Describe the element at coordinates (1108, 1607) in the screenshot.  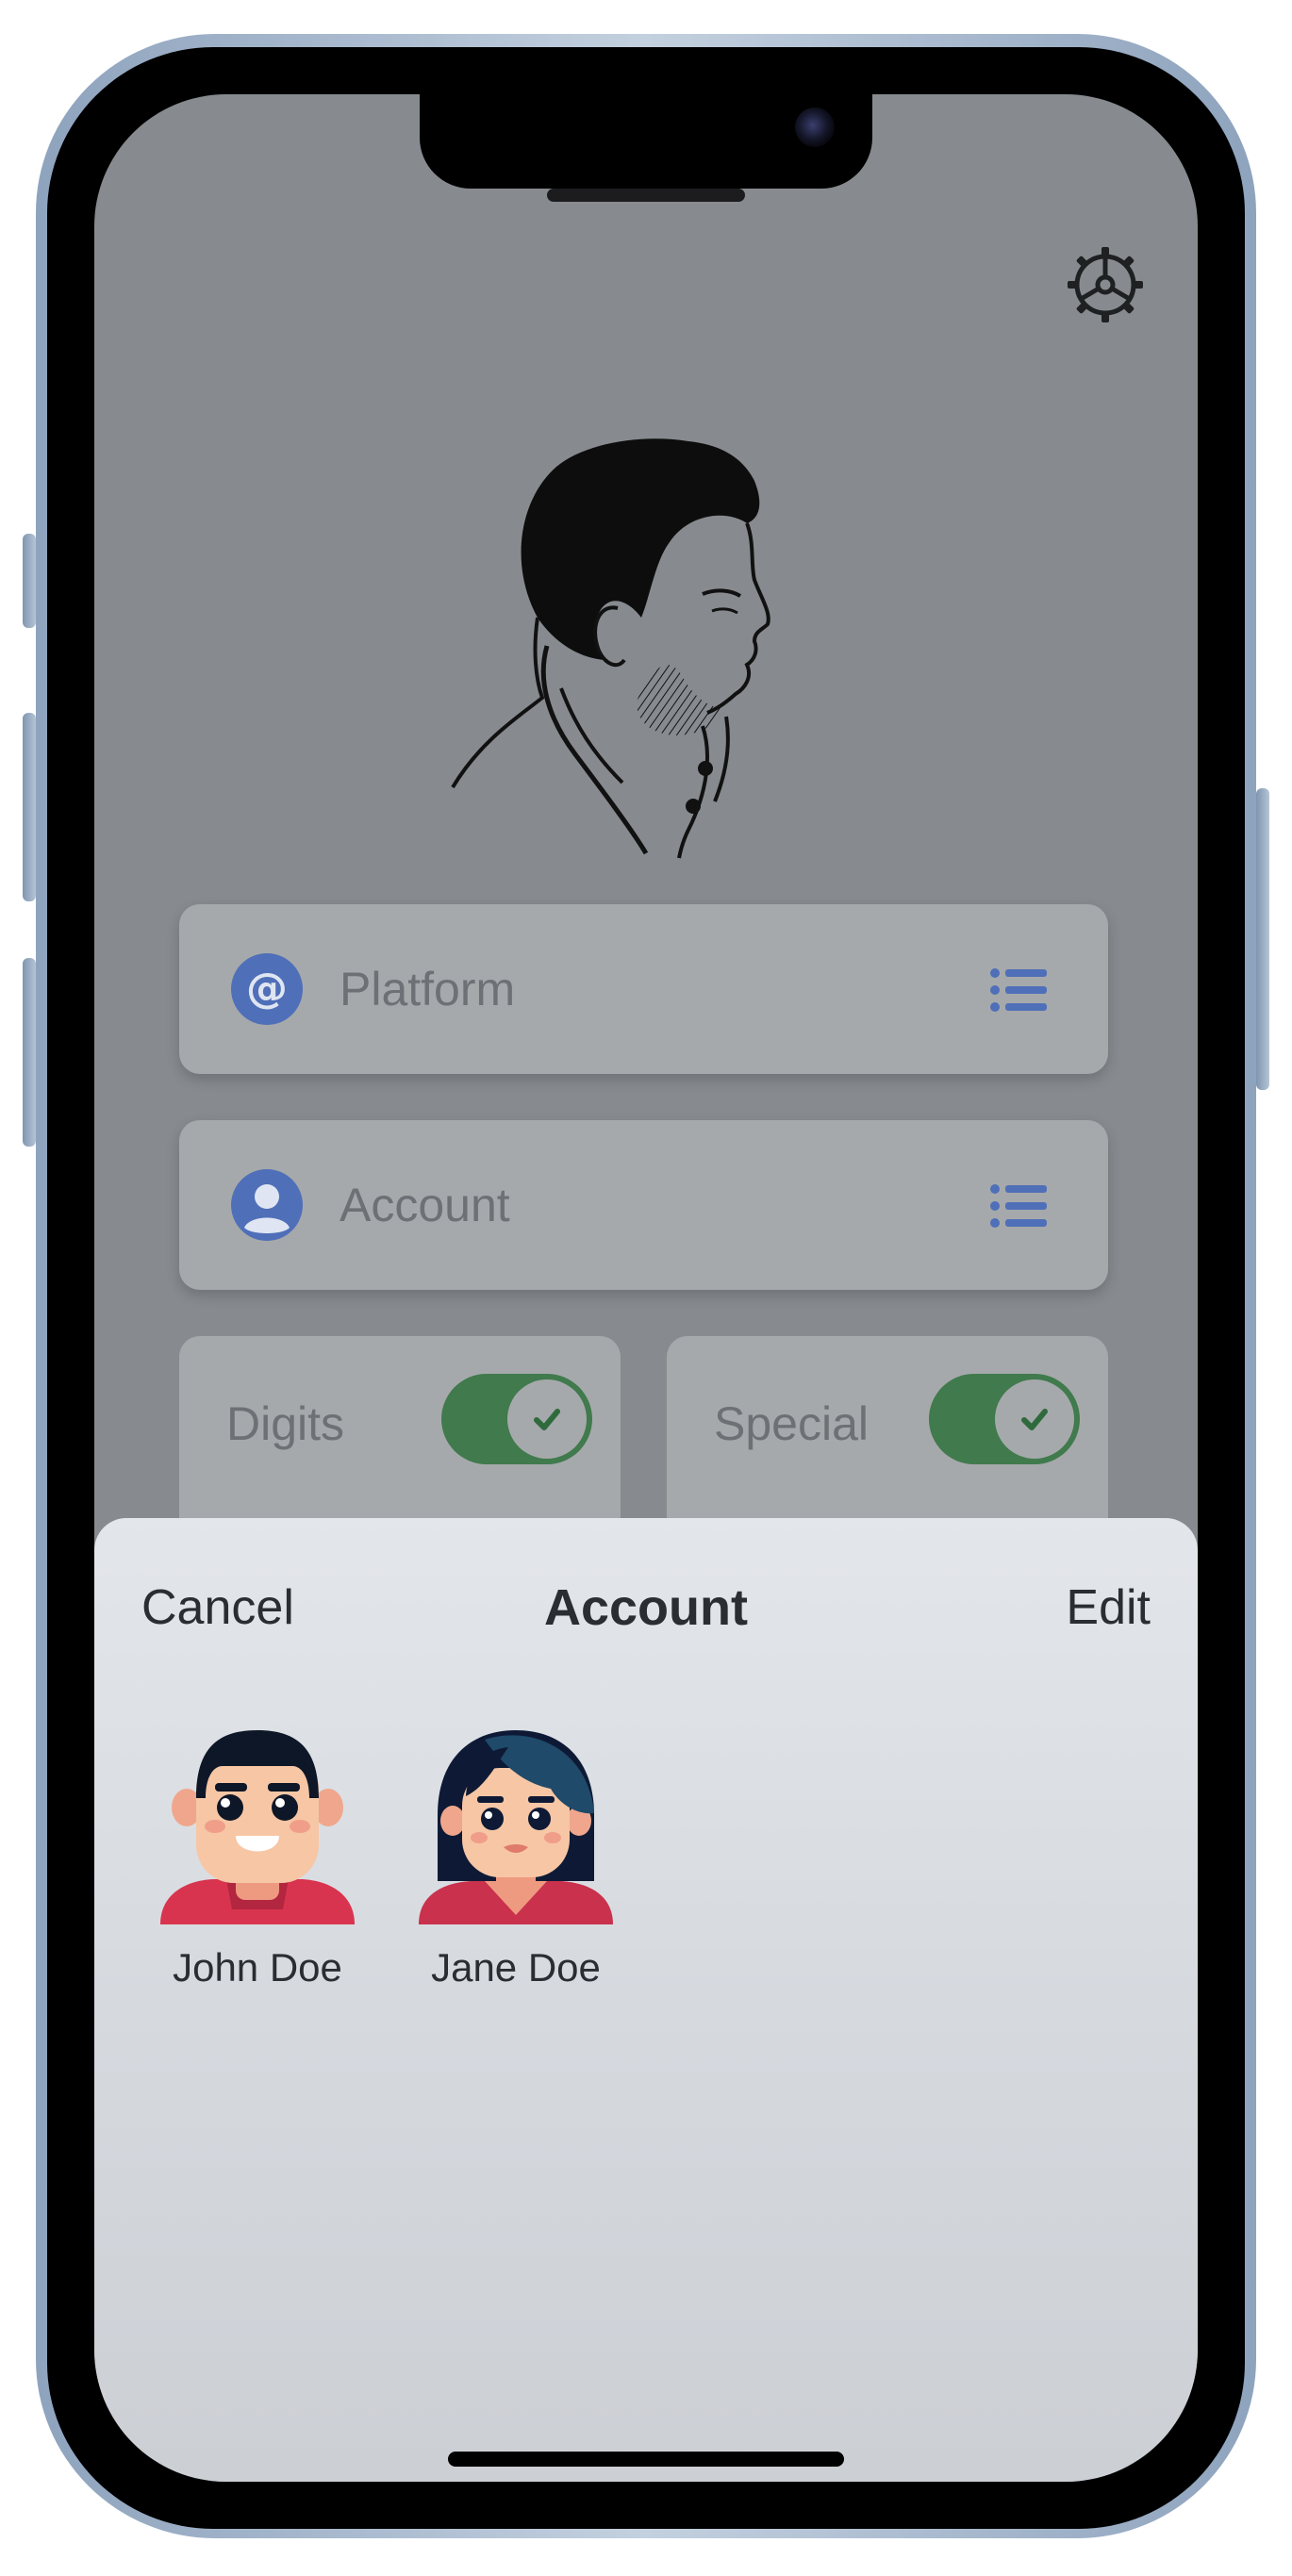
I see `edit-button: Edit` at that location.